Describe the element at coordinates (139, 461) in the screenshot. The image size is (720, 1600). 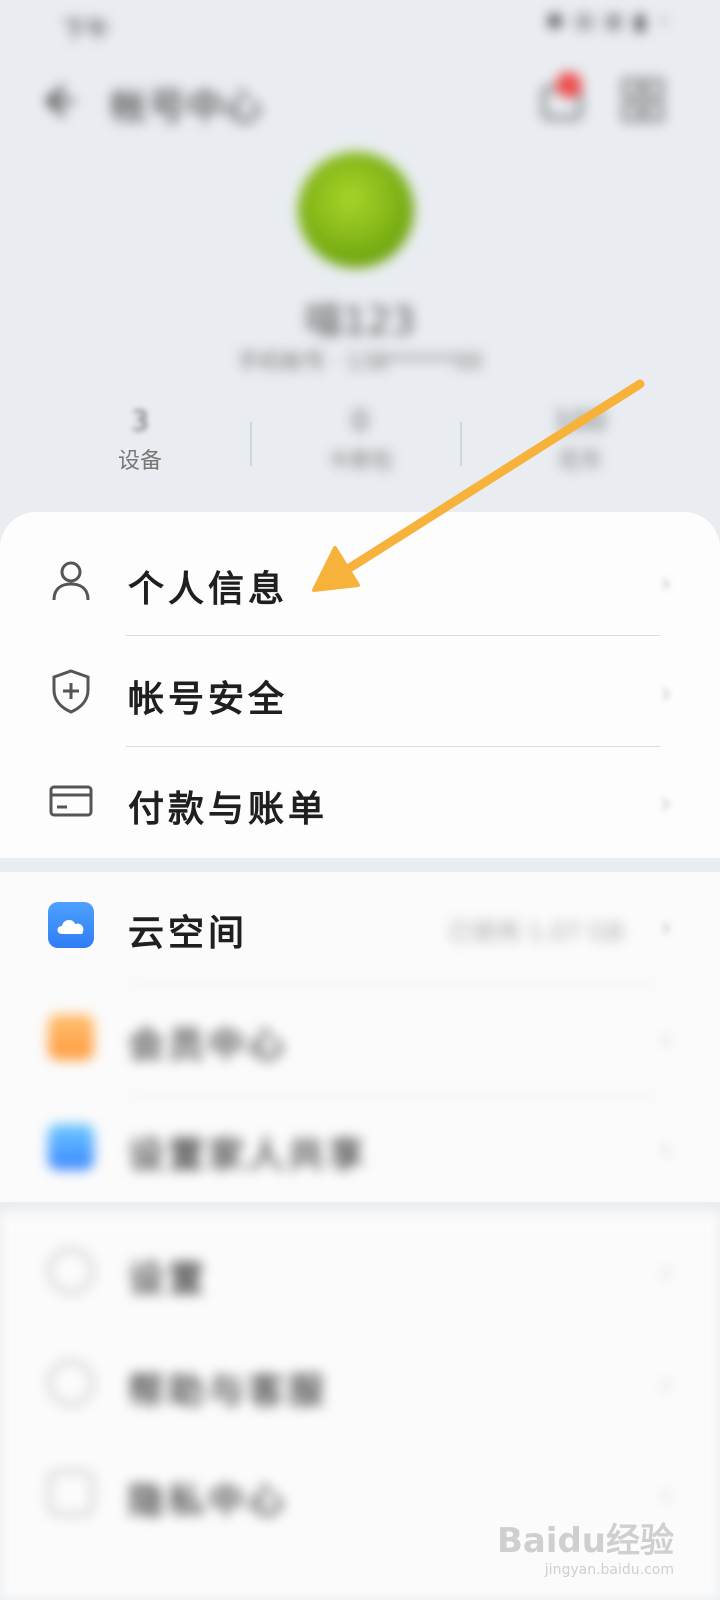
I see `stat-label: 设备` at that location.